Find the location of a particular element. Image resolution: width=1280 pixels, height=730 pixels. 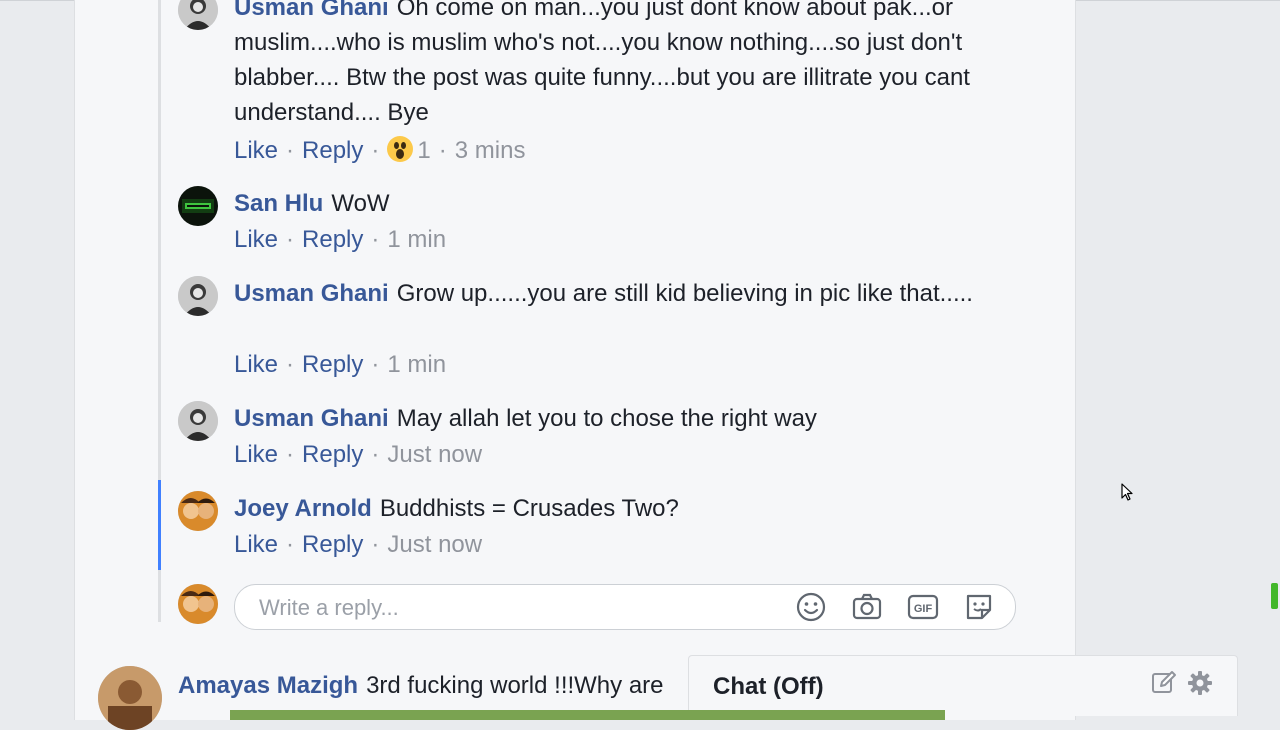

comment-text: Buddhists = Crusades Two? is located at coordinates (529, 508).